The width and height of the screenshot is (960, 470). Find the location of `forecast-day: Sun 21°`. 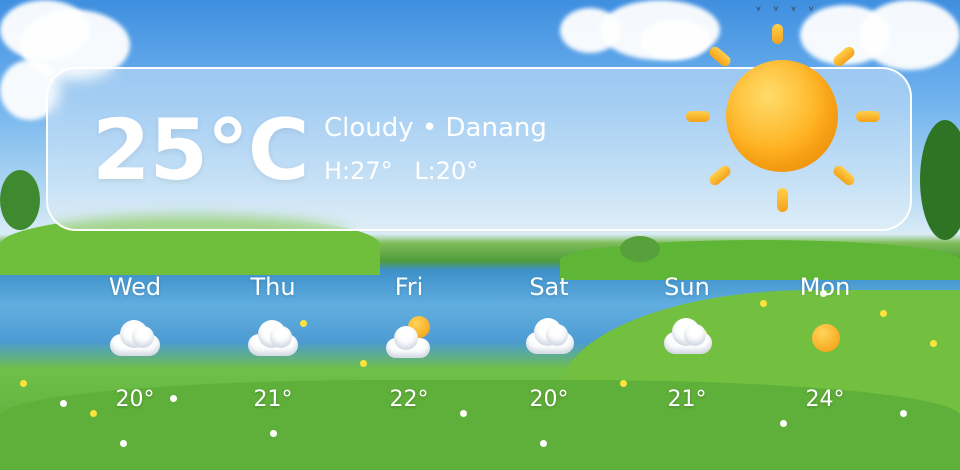

forecast-day: Sun 21° is located at coordinates (687, 343).